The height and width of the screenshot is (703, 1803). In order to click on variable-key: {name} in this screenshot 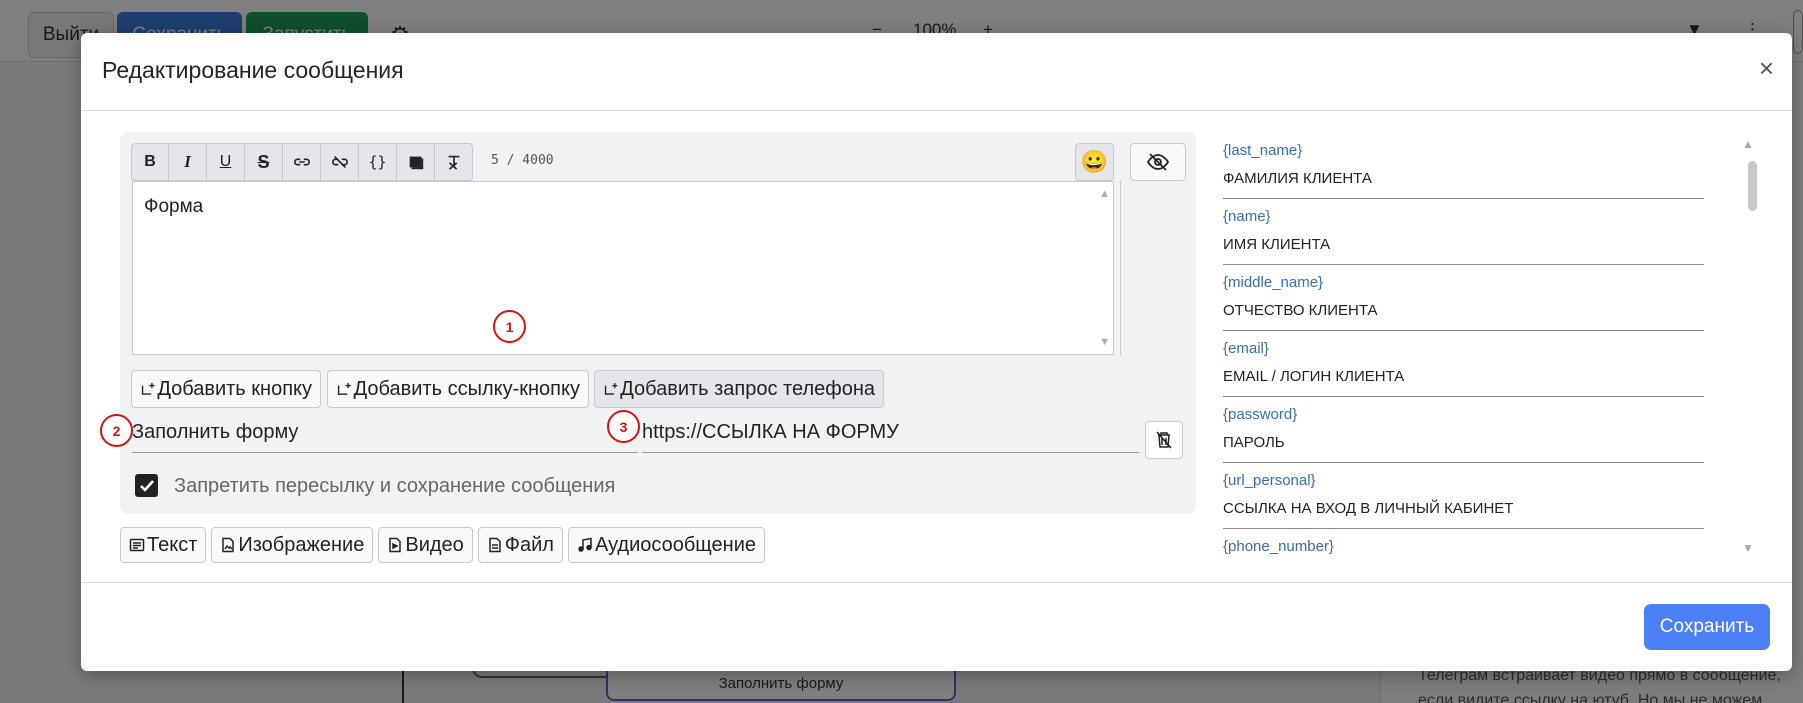, I will do `click(1247, 216)`.